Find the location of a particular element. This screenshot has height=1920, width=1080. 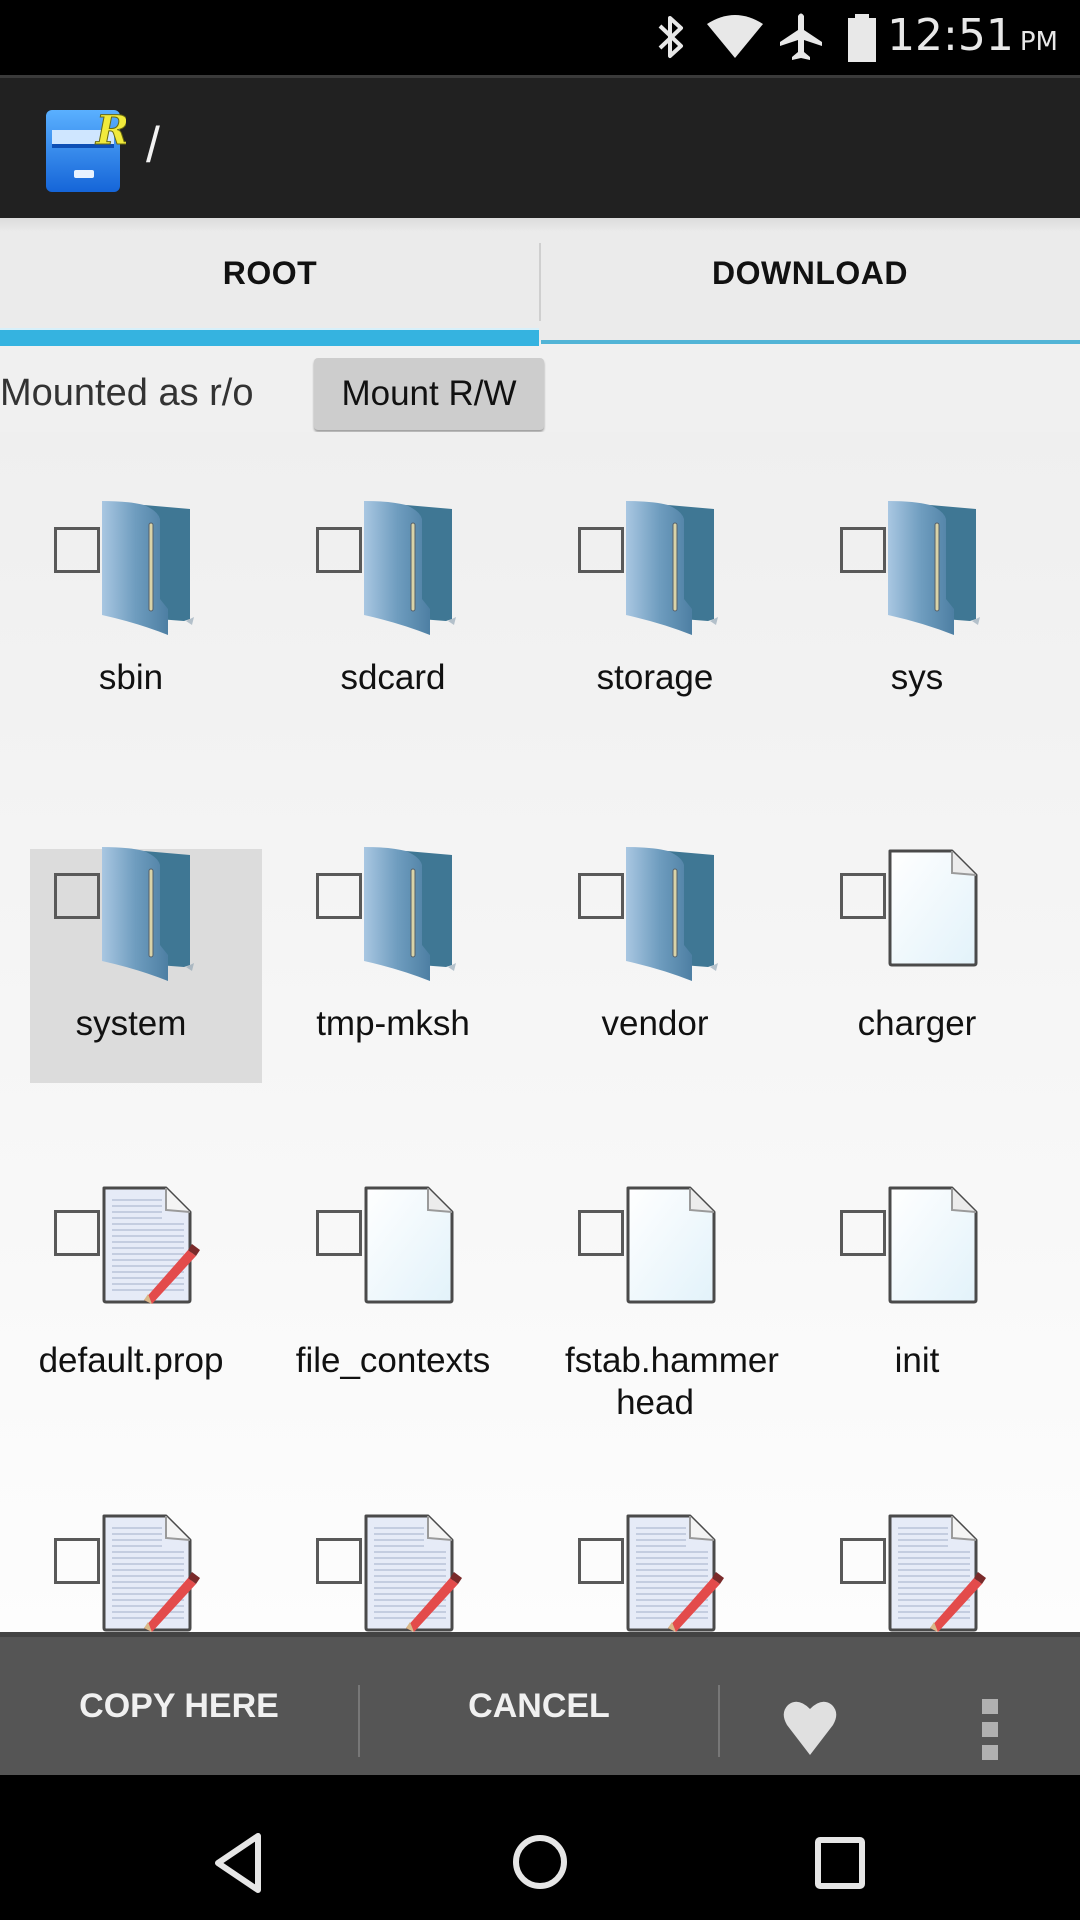

file-name: fstab.hammer head is located at coordinates (672, 1381).